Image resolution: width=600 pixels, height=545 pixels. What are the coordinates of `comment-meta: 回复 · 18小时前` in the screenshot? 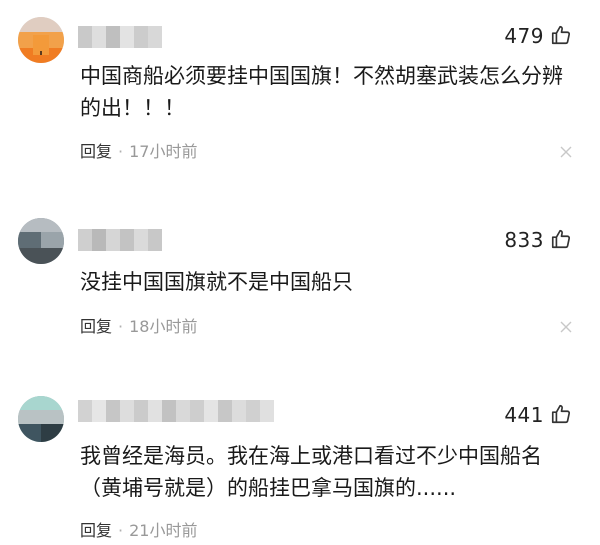 It's located at (138, 327).